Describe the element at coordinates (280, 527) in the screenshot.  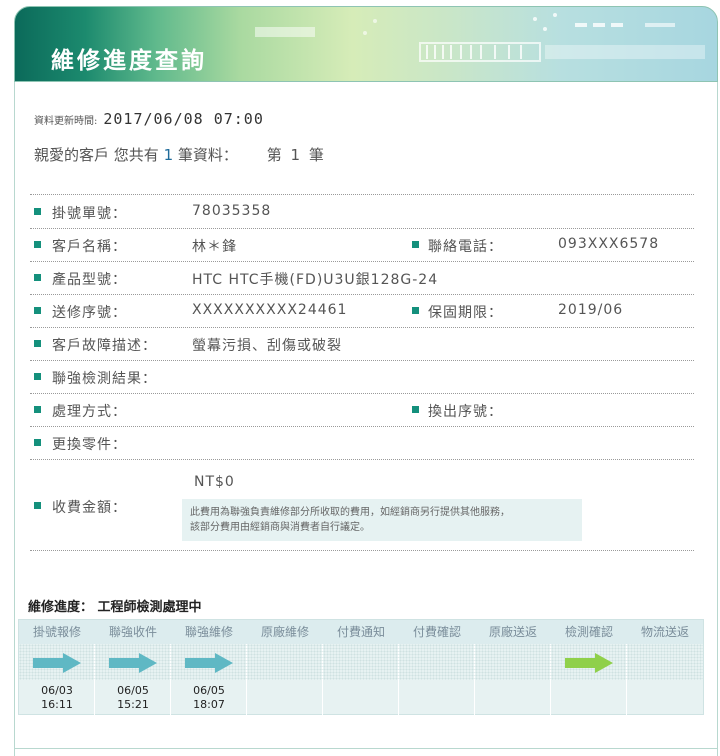
I see `fee-note-line2: 該部分費用由經銷商與消費者自行議定。` at that location.